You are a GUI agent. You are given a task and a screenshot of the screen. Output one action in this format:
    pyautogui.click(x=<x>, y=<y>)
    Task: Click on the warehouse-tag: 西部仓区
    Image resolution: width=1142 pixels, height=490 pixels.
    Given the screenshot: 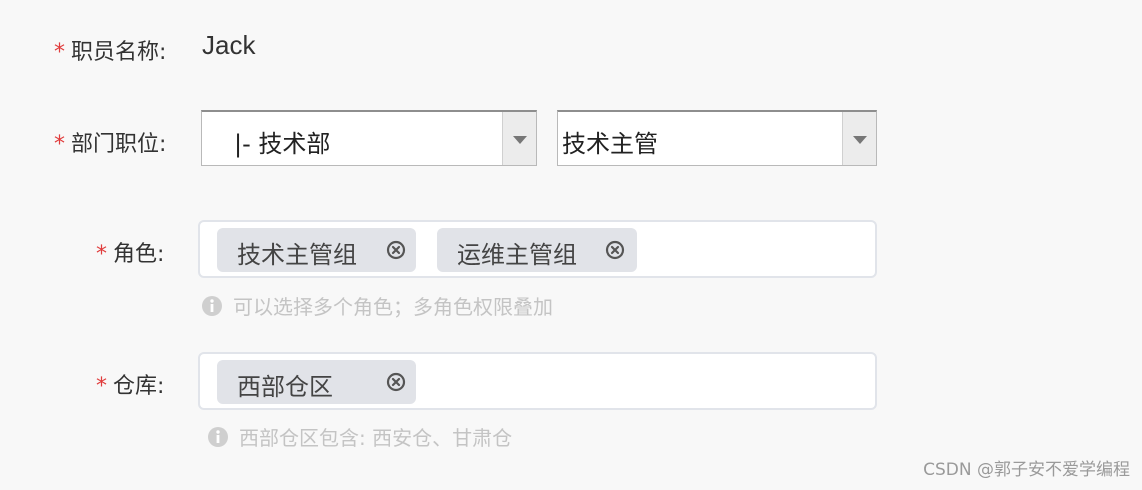 What is the action you would take?
    pyautogui.click(x=316, y=382)
    